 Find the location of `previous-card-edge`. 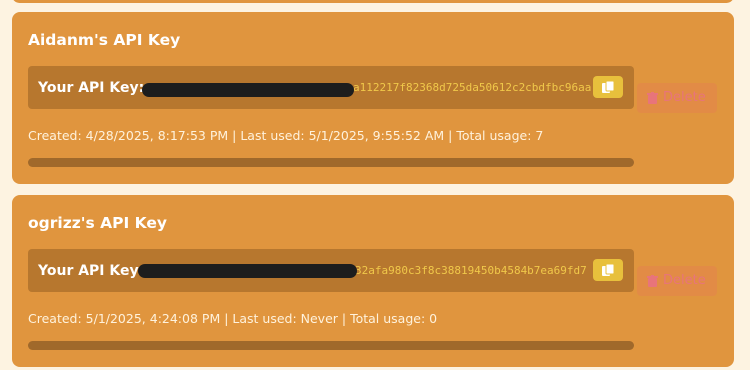

previous-card-edge is located at coordinates (373, 1).